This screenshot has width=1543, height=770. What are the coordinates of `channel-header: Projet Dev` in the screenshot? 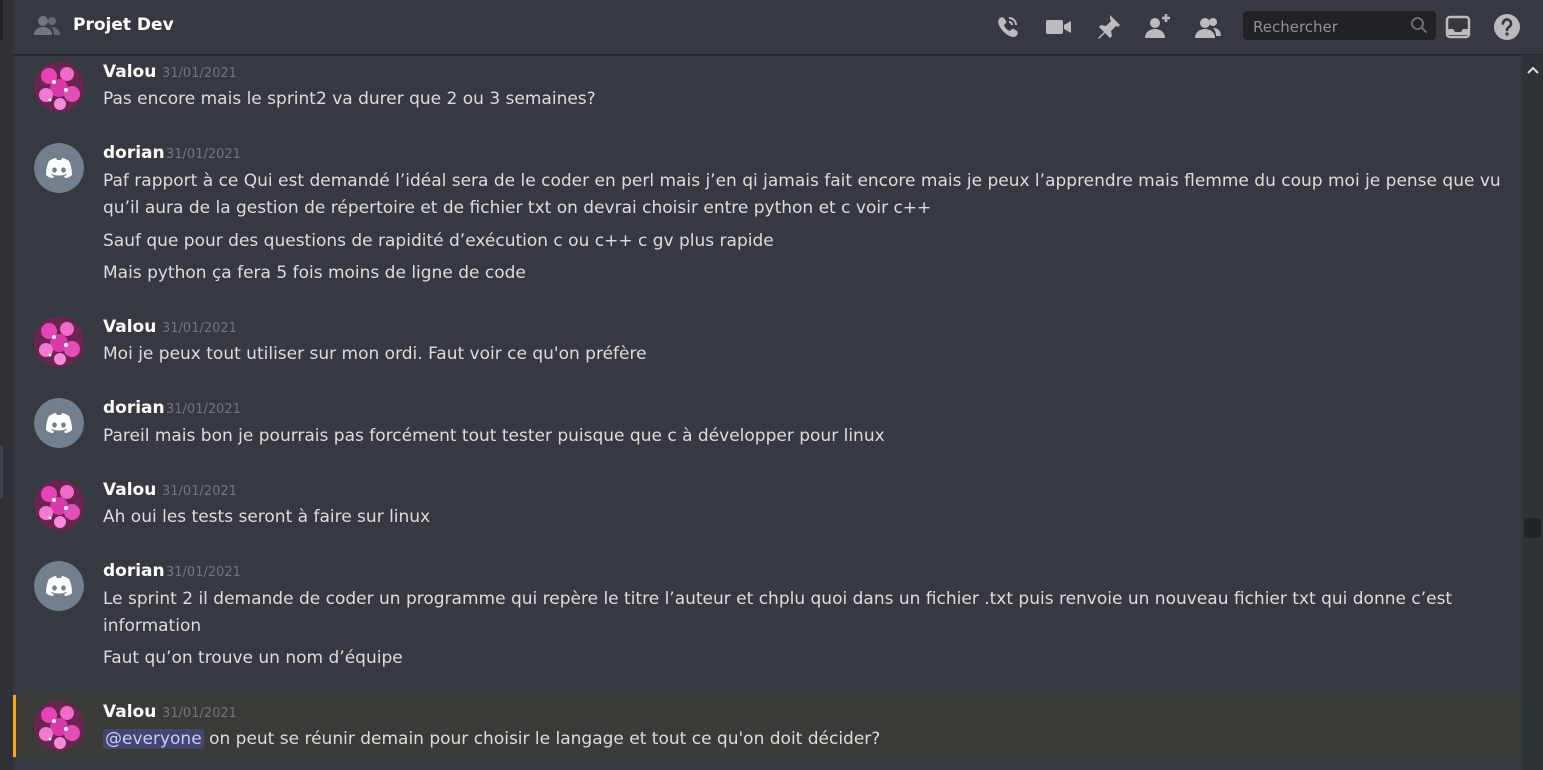 It's located at (778, 27).